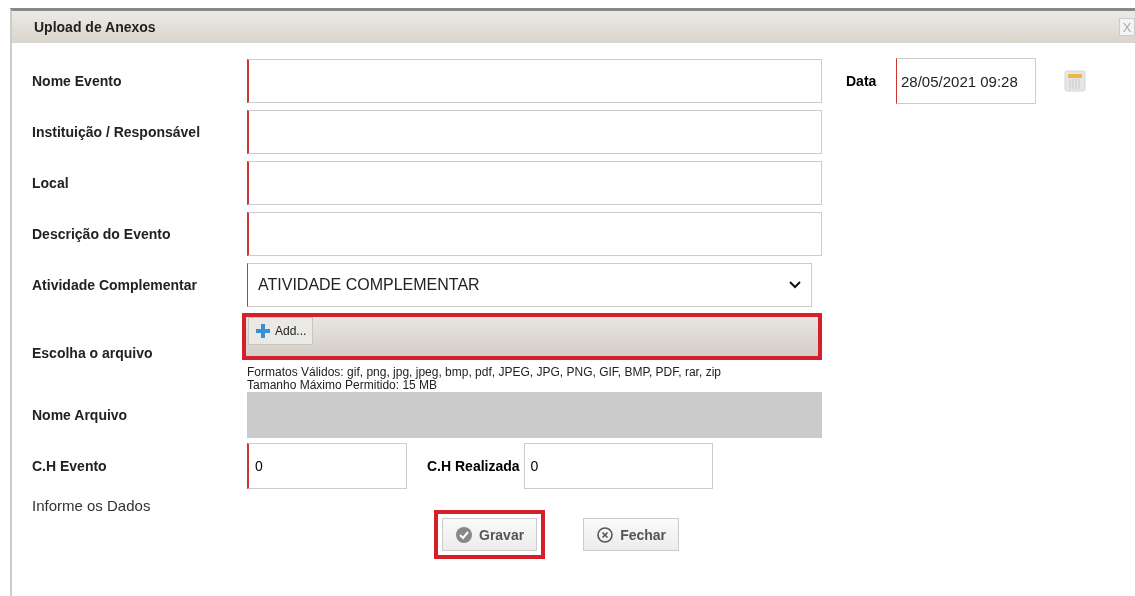 The image size is (1135, 596). Describe the element at coordinates (529, 285) in the screenshot. I see `activity-dropdown: ATIVIDADE COMPLEMENTAR` at that location.